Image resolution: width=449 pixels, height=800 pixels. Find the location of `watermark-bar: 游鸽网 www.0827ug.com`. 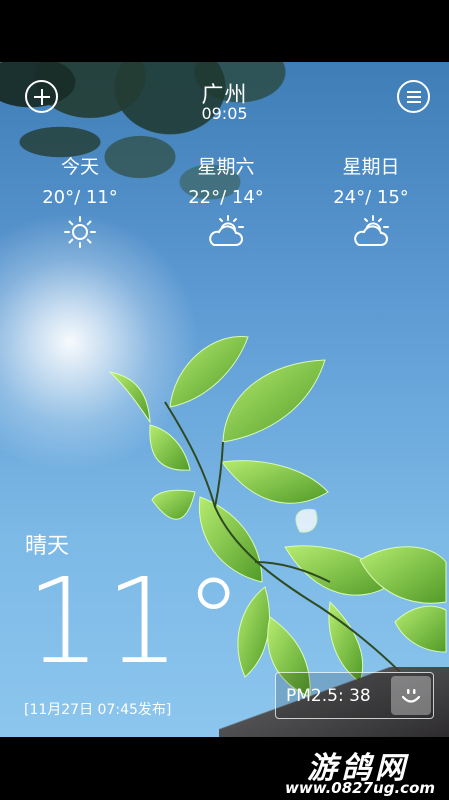

watermark-bar: 游鸽网 www.0827ug.com is located at coordinates (224, 768).